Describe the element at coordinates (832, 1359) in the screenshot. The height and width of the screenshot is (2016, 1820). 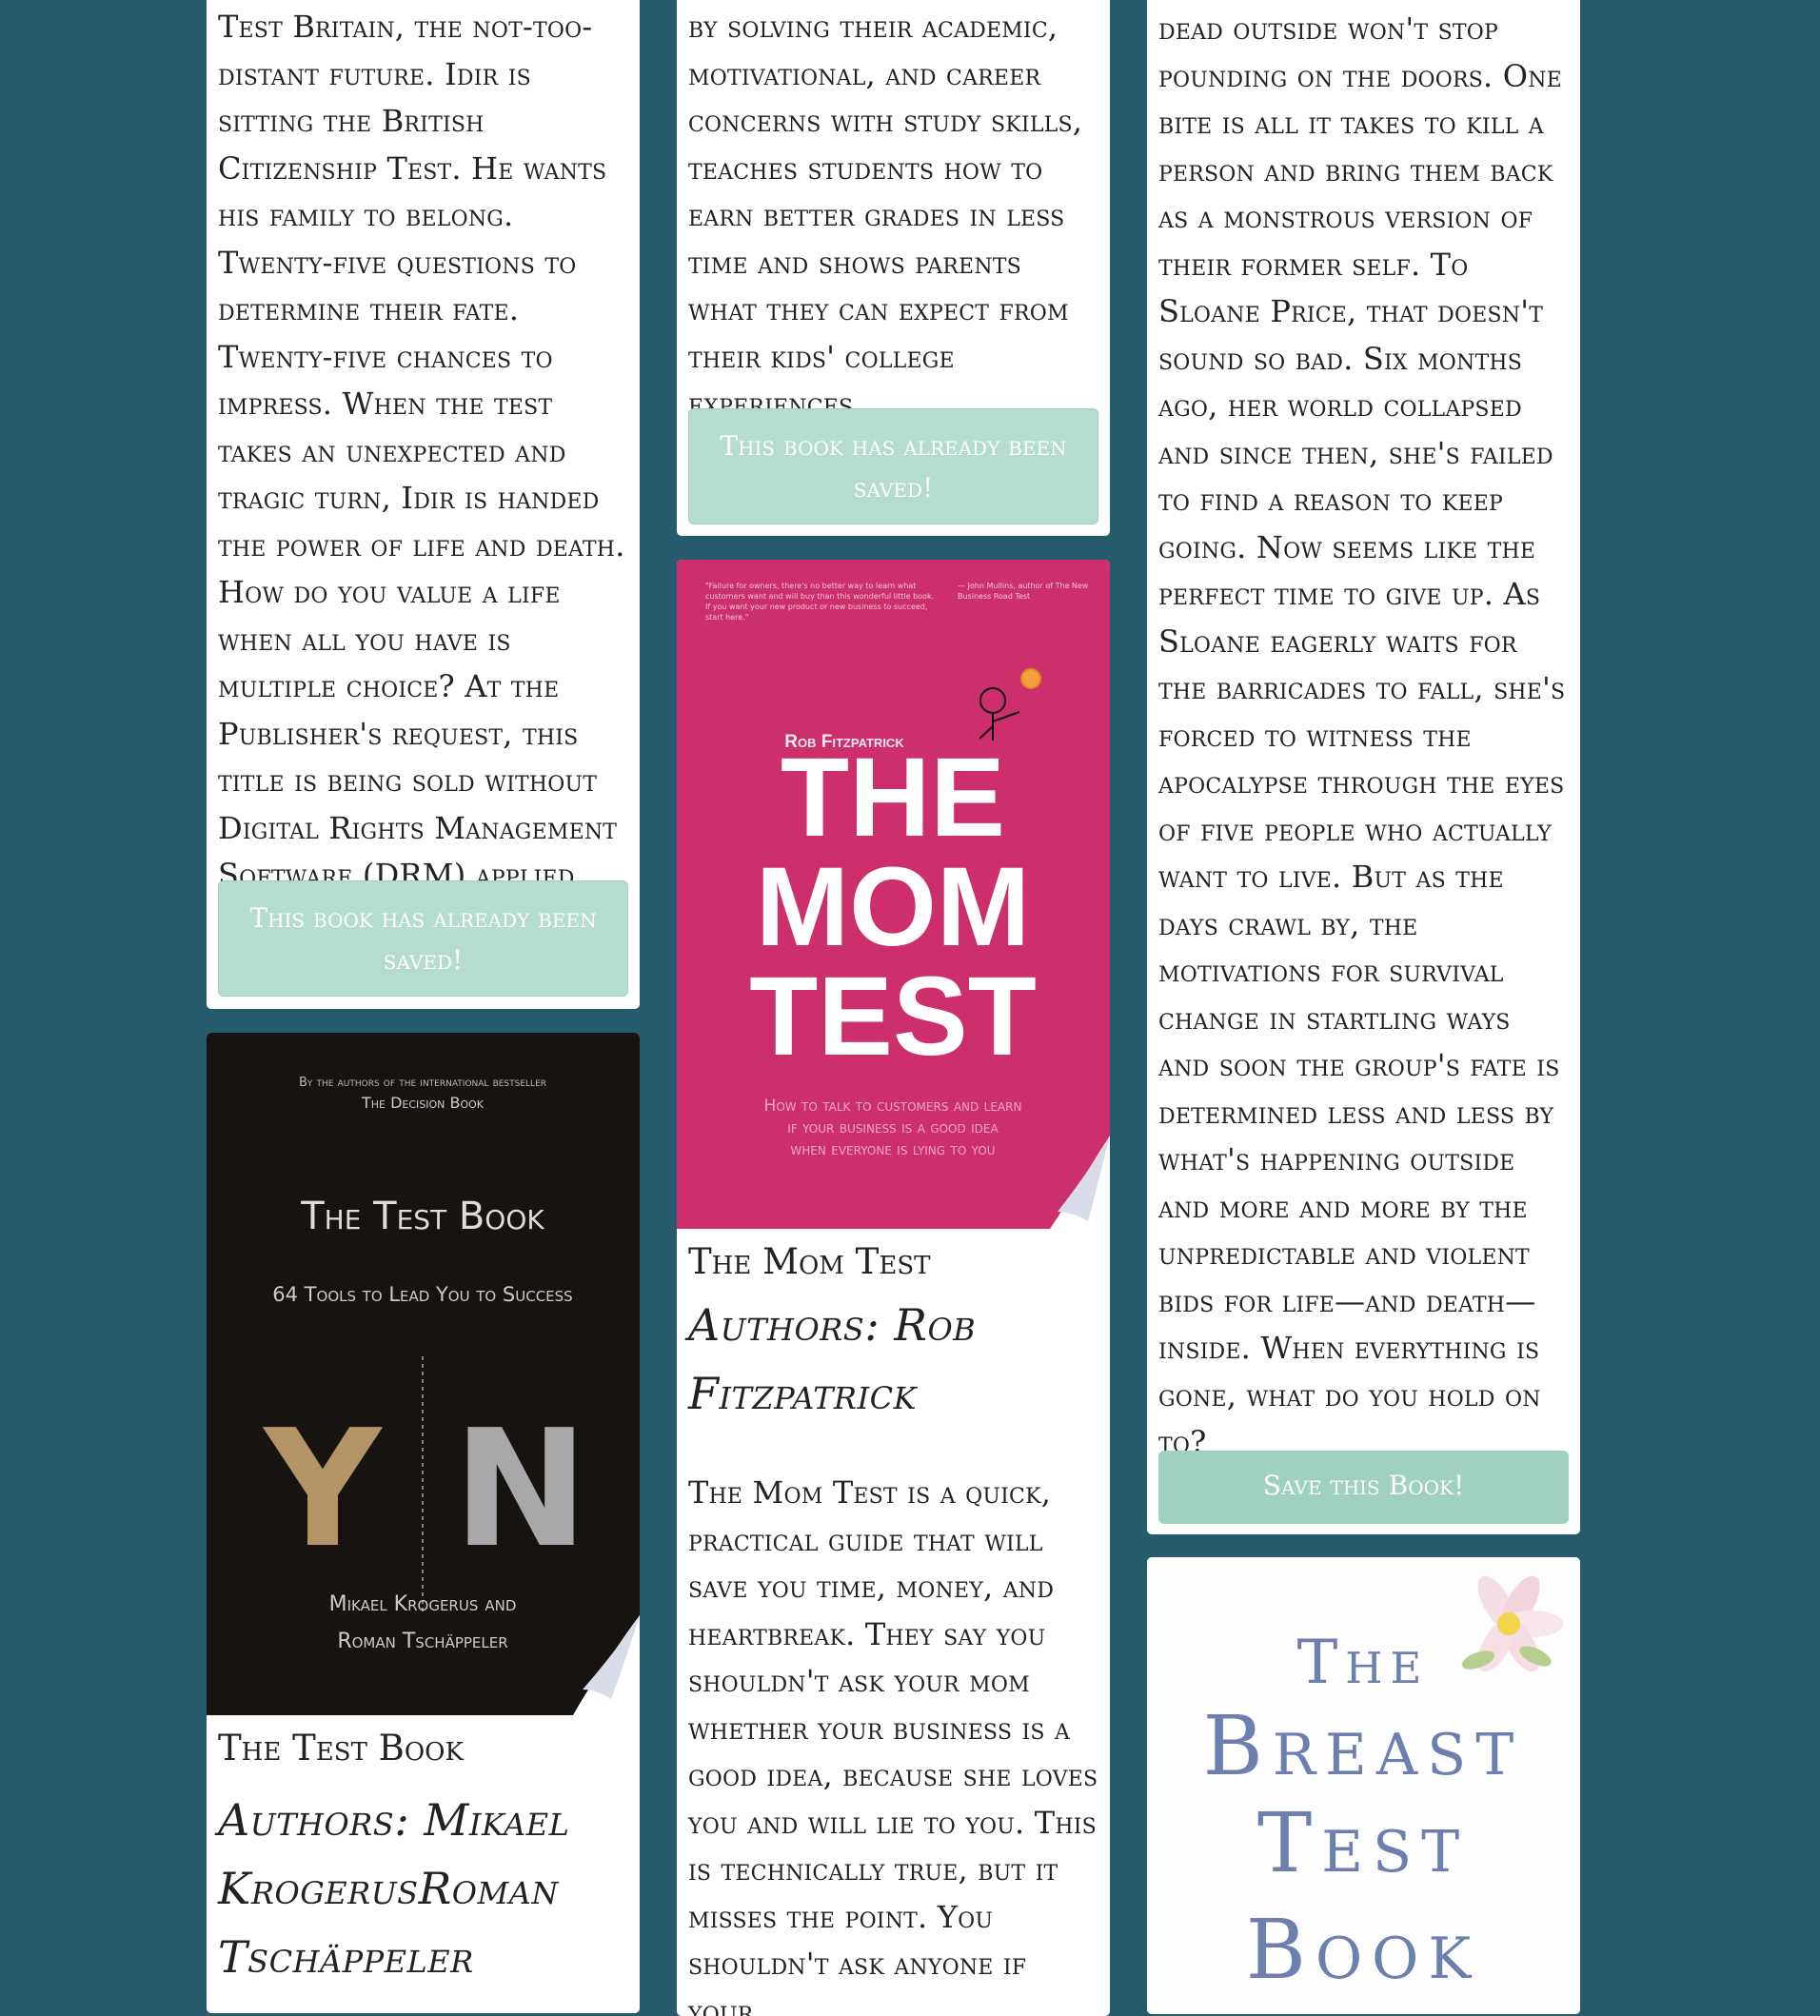
I see `book-authors: Authors: Rob Fitzpatrick` at that location.